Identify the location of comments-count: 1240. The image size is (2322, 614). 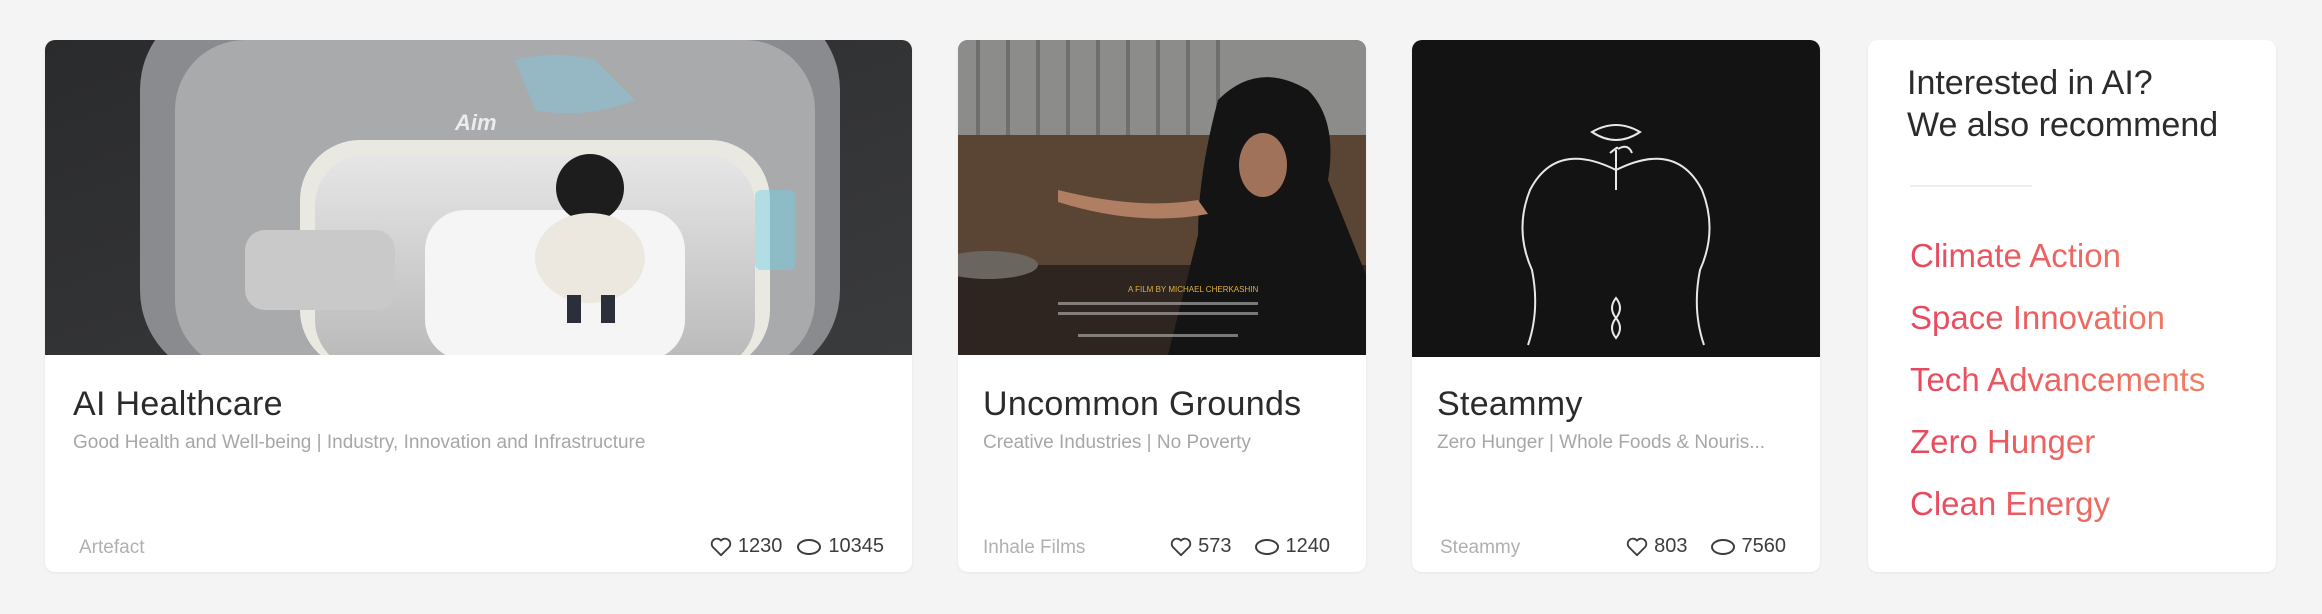
(1308, 546).